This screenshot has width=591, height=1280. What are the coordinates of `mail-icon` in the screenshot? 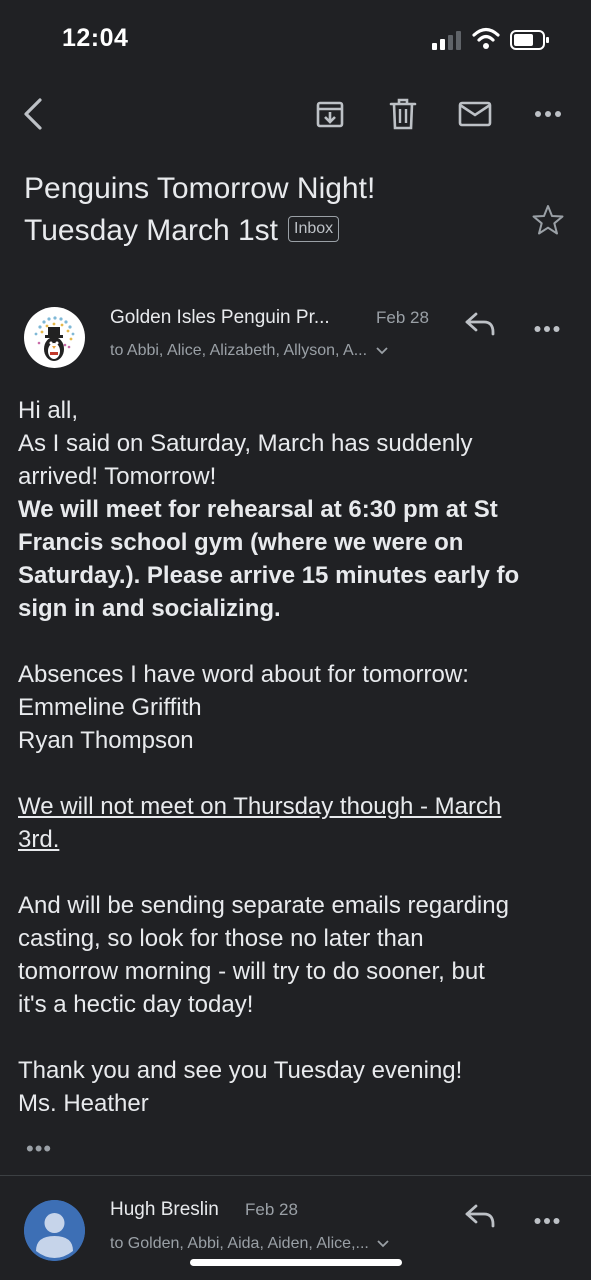 It's located at (475, 114).